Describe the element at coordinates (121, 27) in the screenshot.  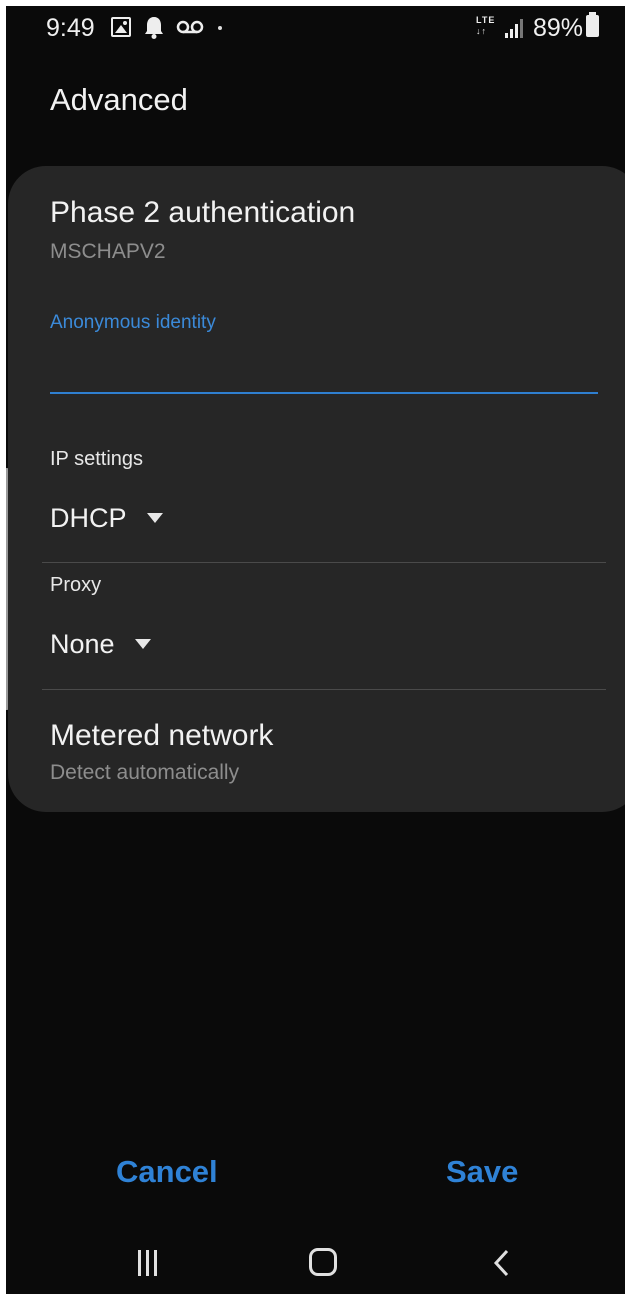
I see `gallery-icon` at that location.